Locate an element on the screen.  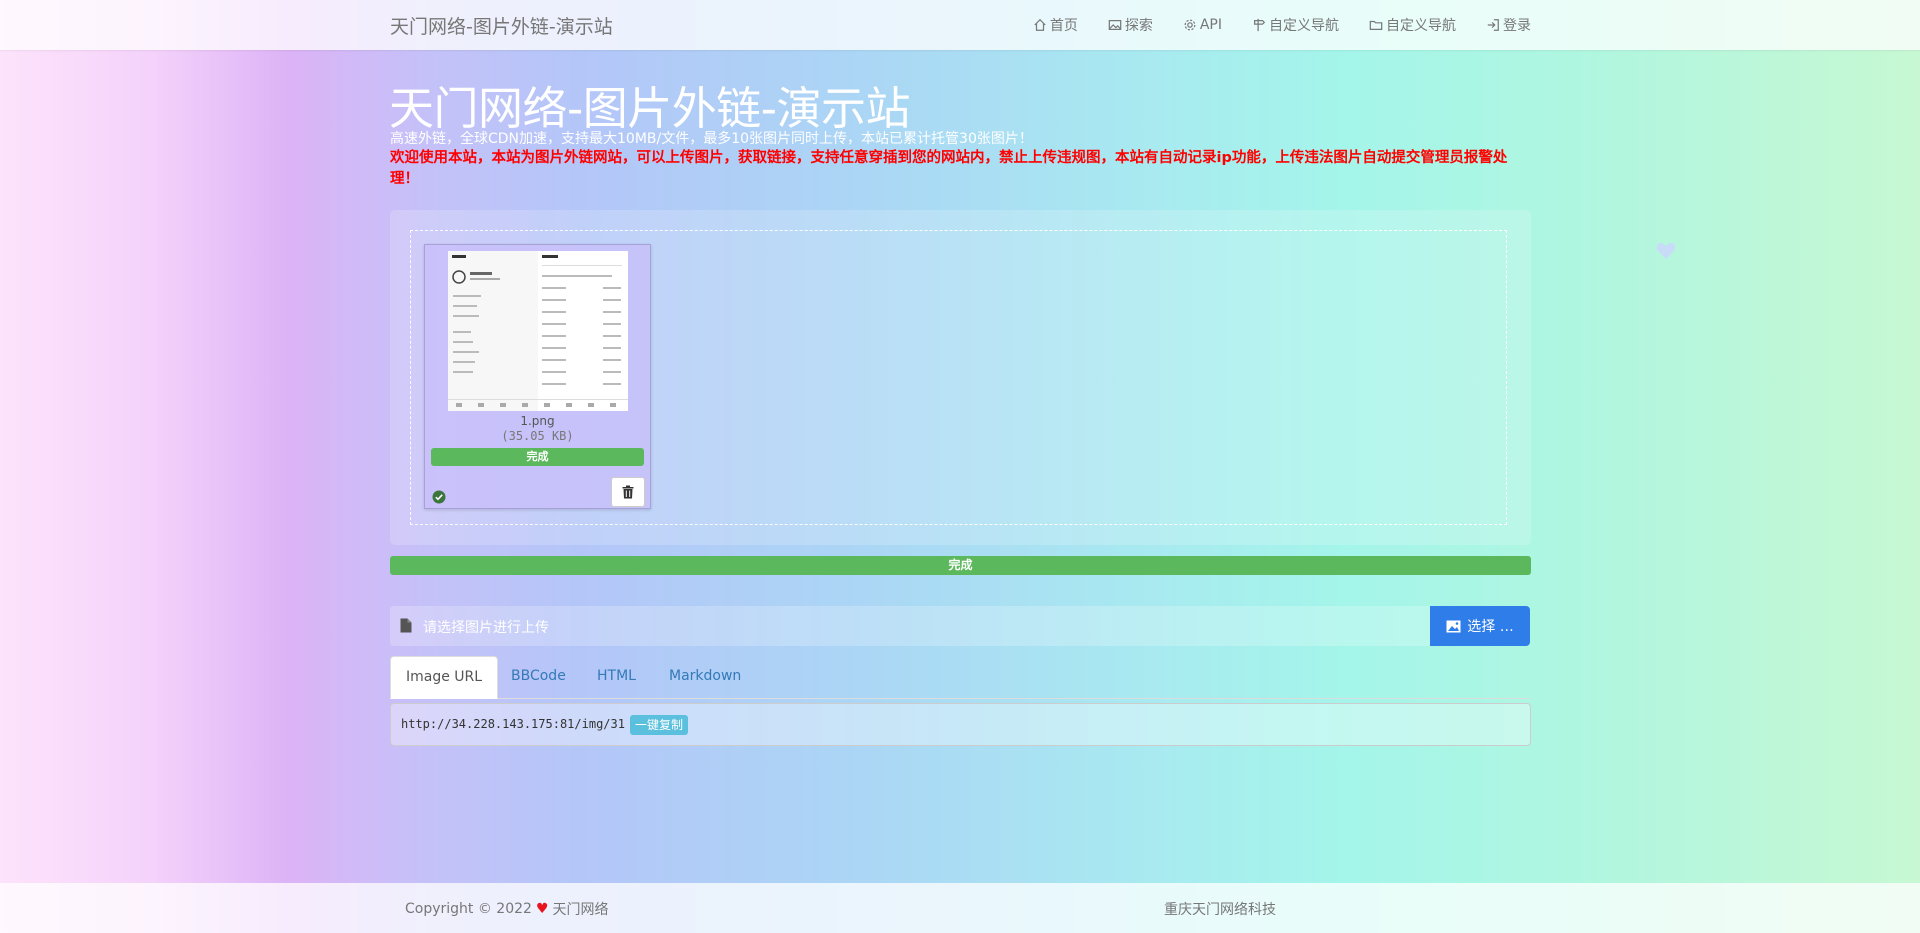
thumbnail-image is located at coordinates (538, 331).